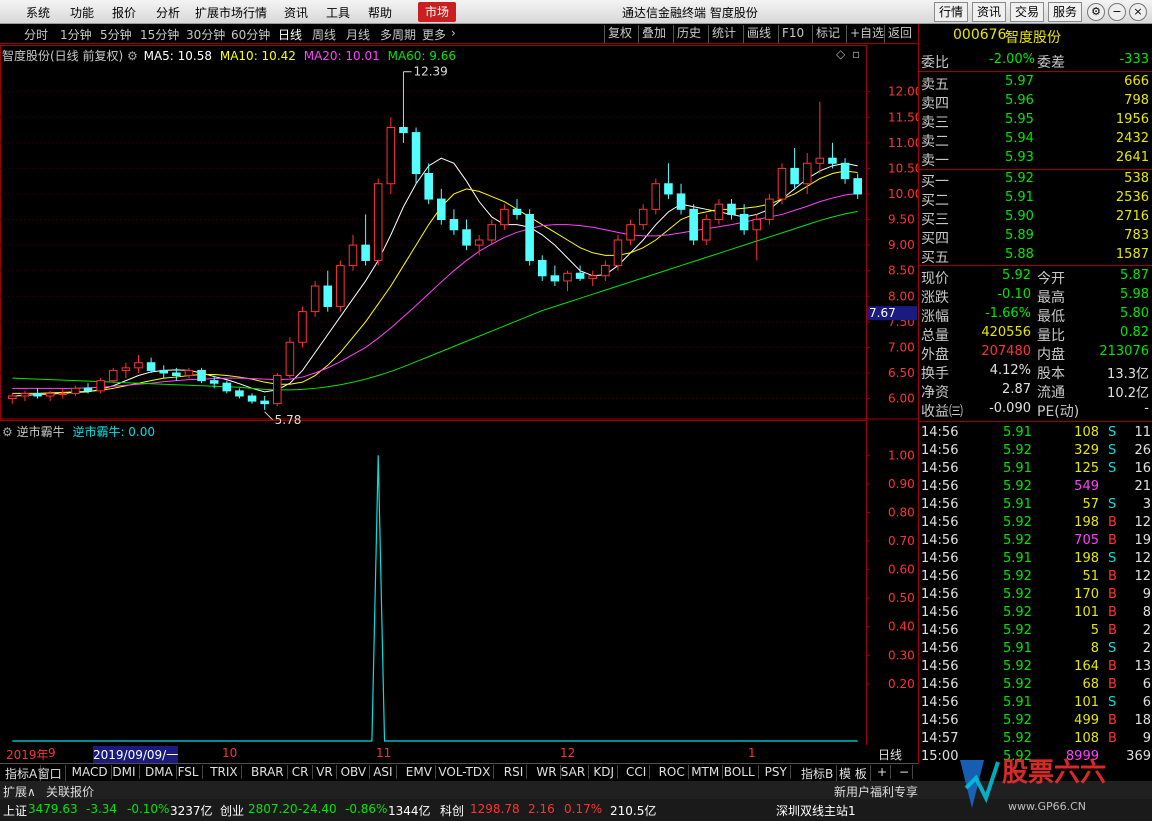 This screenshot has width=1152, height=821. What do you see at coordinates (1035, 180) in the screenshot?
I see `order-book-row: 买一 5.92 538` at bounding box center [1035, 180].